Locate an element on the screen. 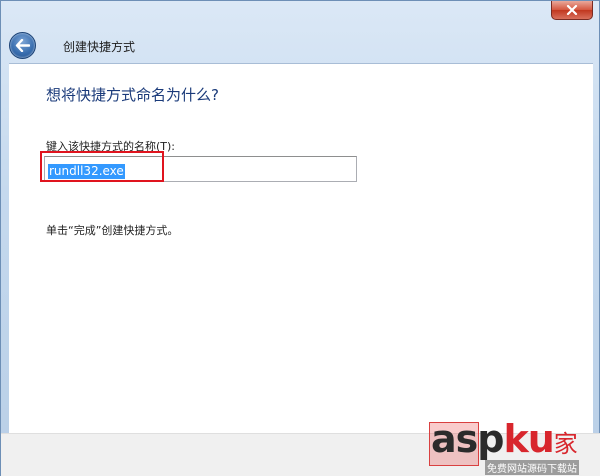 Image resolution: width=600 pixels, height=476 pixels. close-icon is located at coordinates (572, 10).